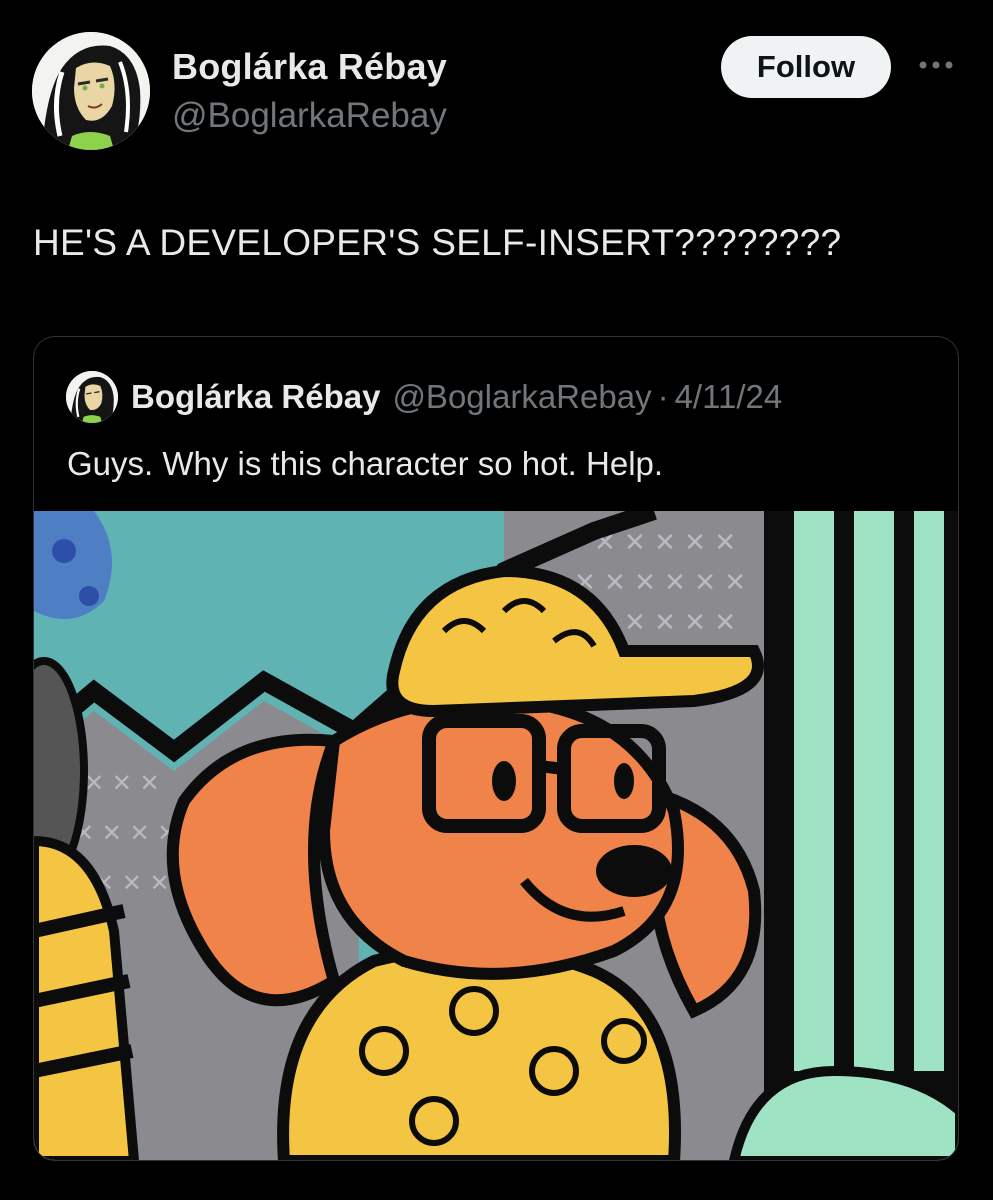 The image size is (993, 1200). Describe the element at coordinates (255, 397) in the screenshot. I see `quoted-author-display-name: Boglárka Rébay` at that location.